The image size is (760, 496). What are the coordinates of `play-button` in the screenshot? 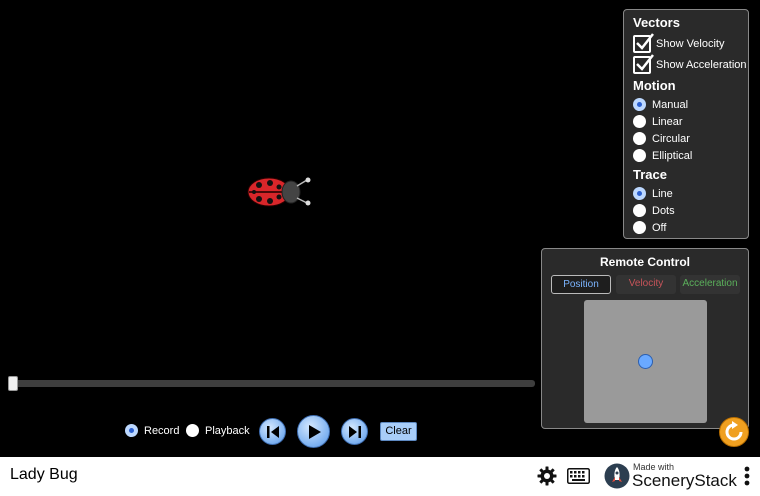 It's located at (313, 431).